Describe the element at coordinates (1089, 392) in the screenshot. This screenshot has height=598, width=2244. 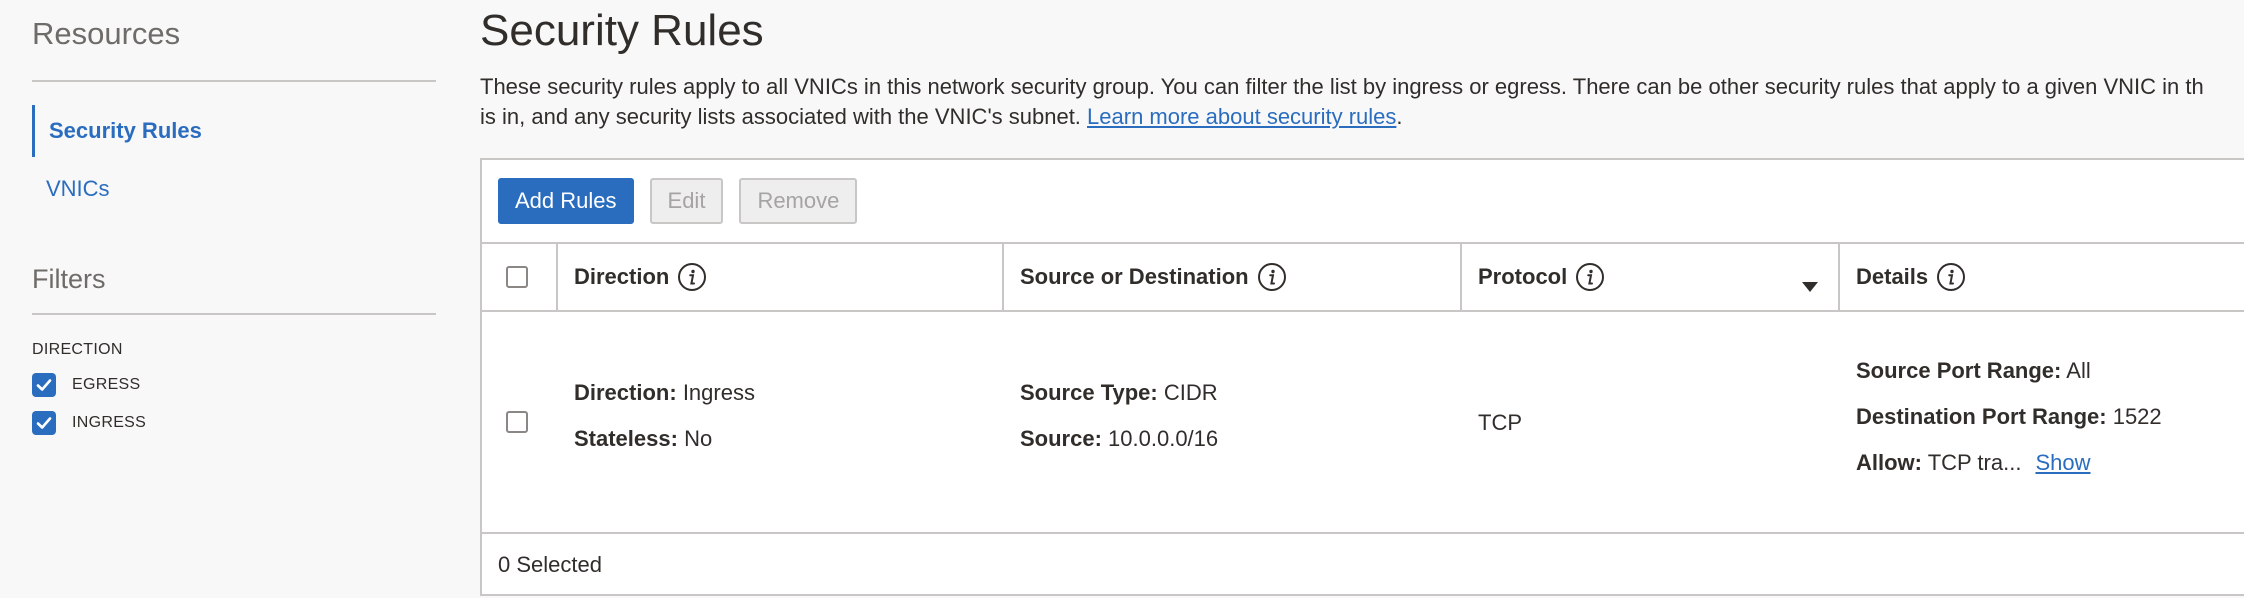
I see `source-type-key: Source Type:` at that location.